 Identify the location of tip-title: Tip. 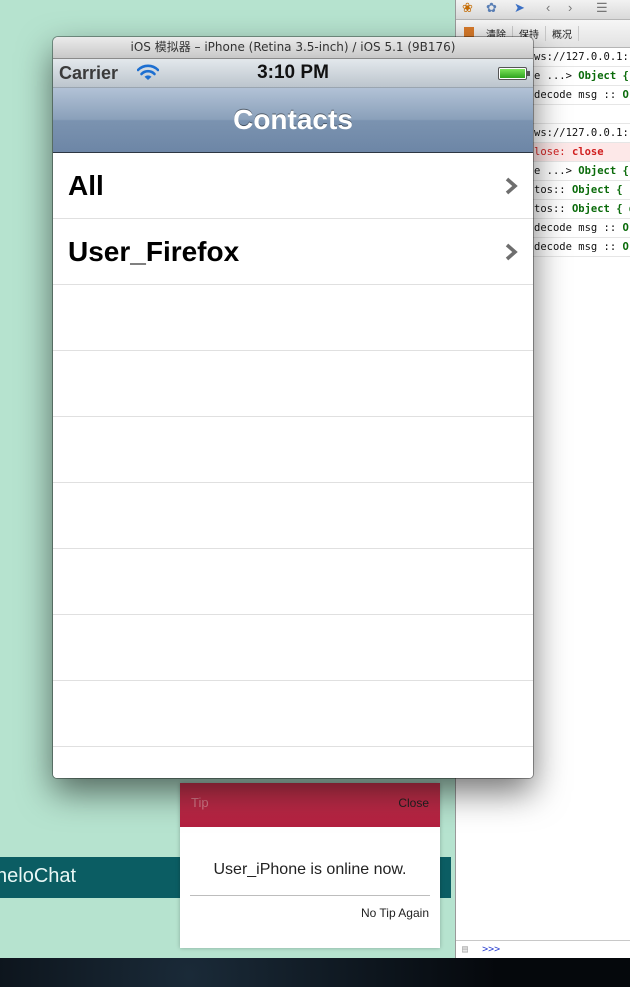
(200, 802).